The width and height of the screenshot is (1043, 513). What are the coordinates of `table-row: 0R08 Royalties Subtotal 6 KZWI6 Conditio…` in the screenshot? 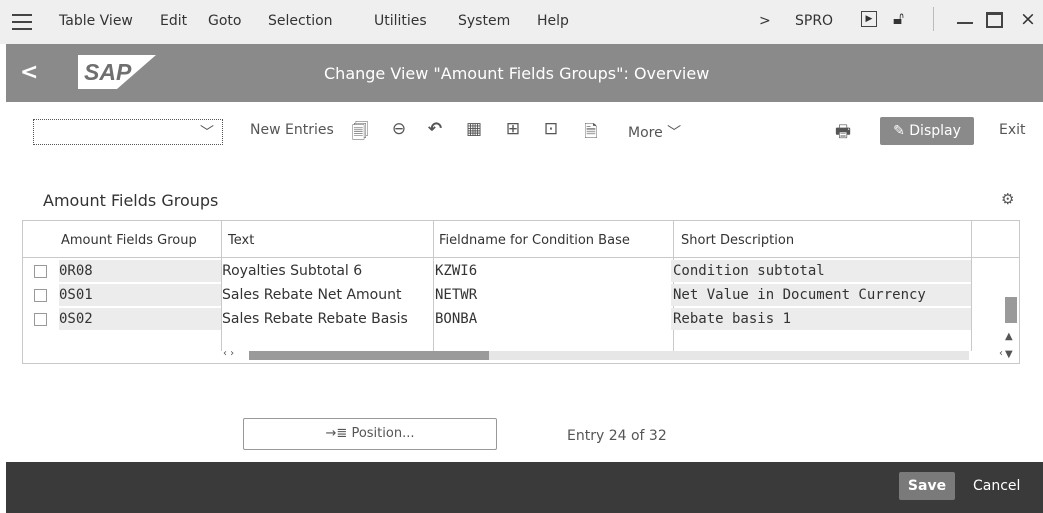 It's located at (513, 272).